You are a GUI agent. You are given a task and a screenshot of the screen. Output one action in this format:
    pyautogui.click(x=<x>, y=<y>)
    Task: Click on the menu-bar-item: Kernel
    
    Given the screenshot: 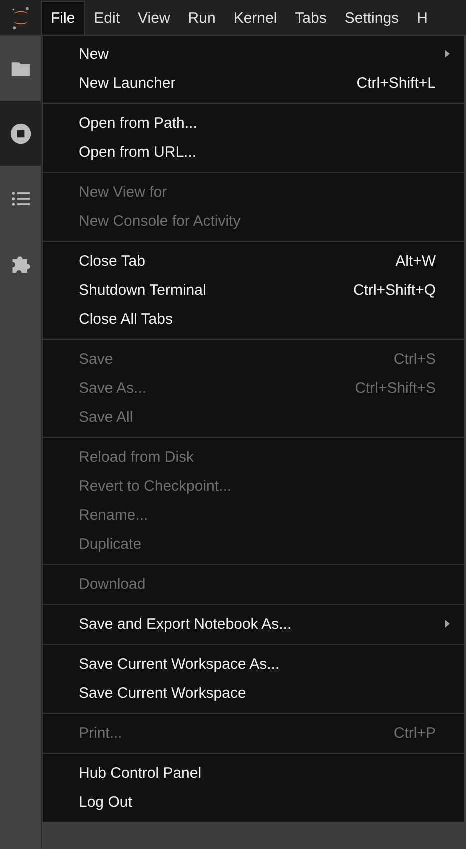 What is the action you would take?
    pyautogui.click(x=255, y=18)
    